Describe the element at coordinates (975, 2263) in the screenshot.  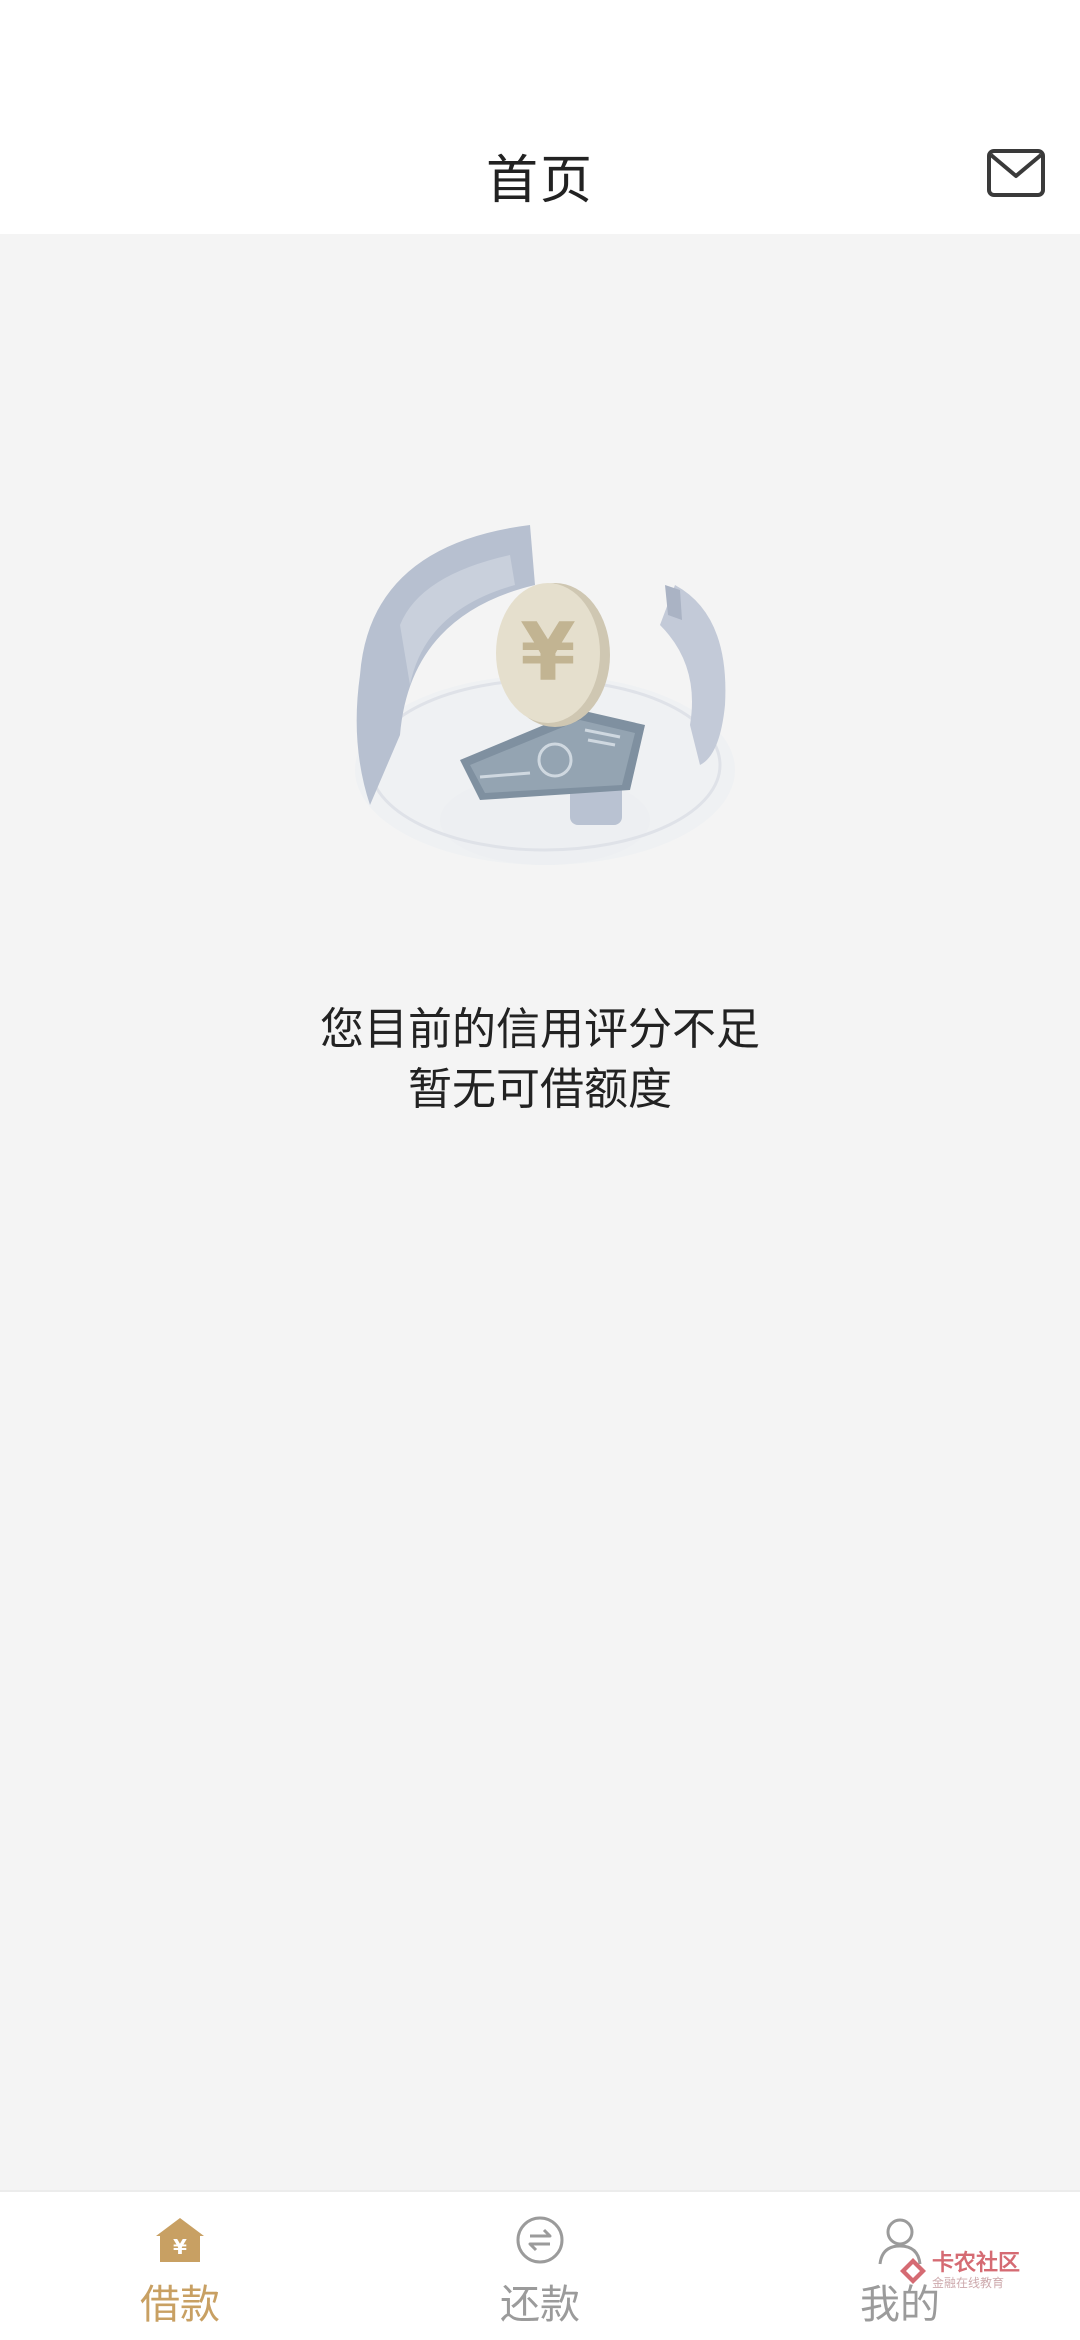
I see `watermark-title: 卡农社区` at that location.